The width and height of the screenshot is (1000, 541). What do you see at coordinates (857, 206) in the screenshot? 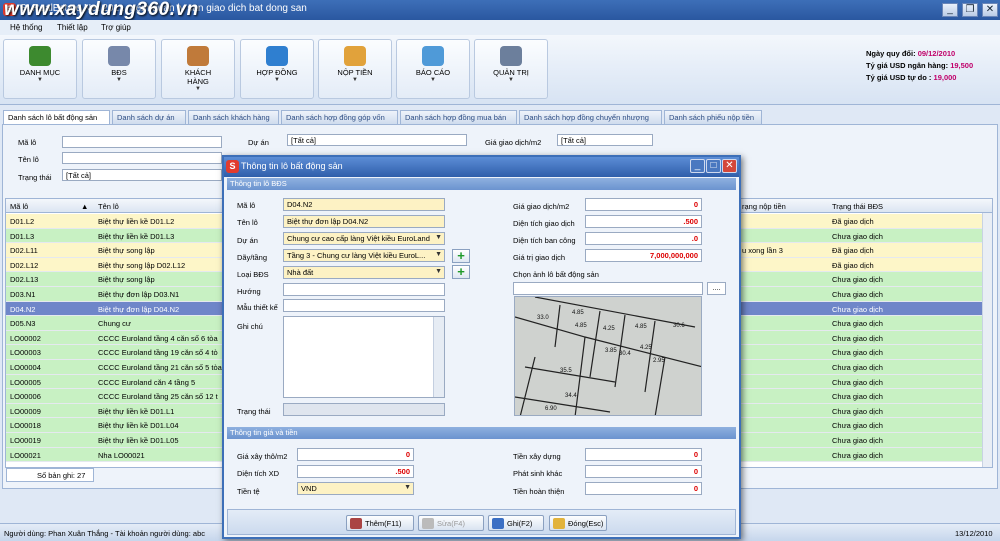
I see `col-bds-status: Trạng thái BĐS` at bounding box center [857, 206].